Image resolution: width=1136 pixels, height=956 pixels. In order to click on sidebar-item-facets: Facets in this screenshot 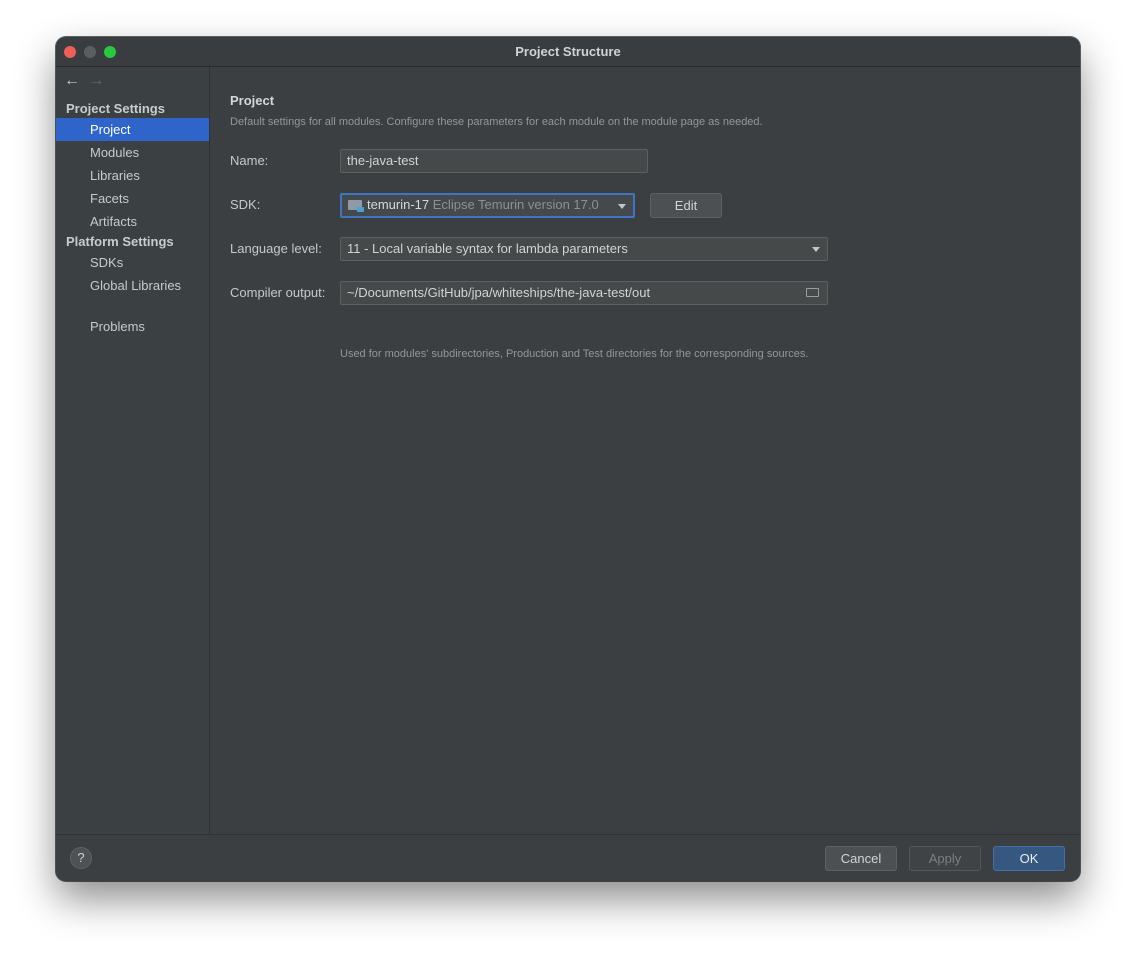, I will do `click(132, 198)`.